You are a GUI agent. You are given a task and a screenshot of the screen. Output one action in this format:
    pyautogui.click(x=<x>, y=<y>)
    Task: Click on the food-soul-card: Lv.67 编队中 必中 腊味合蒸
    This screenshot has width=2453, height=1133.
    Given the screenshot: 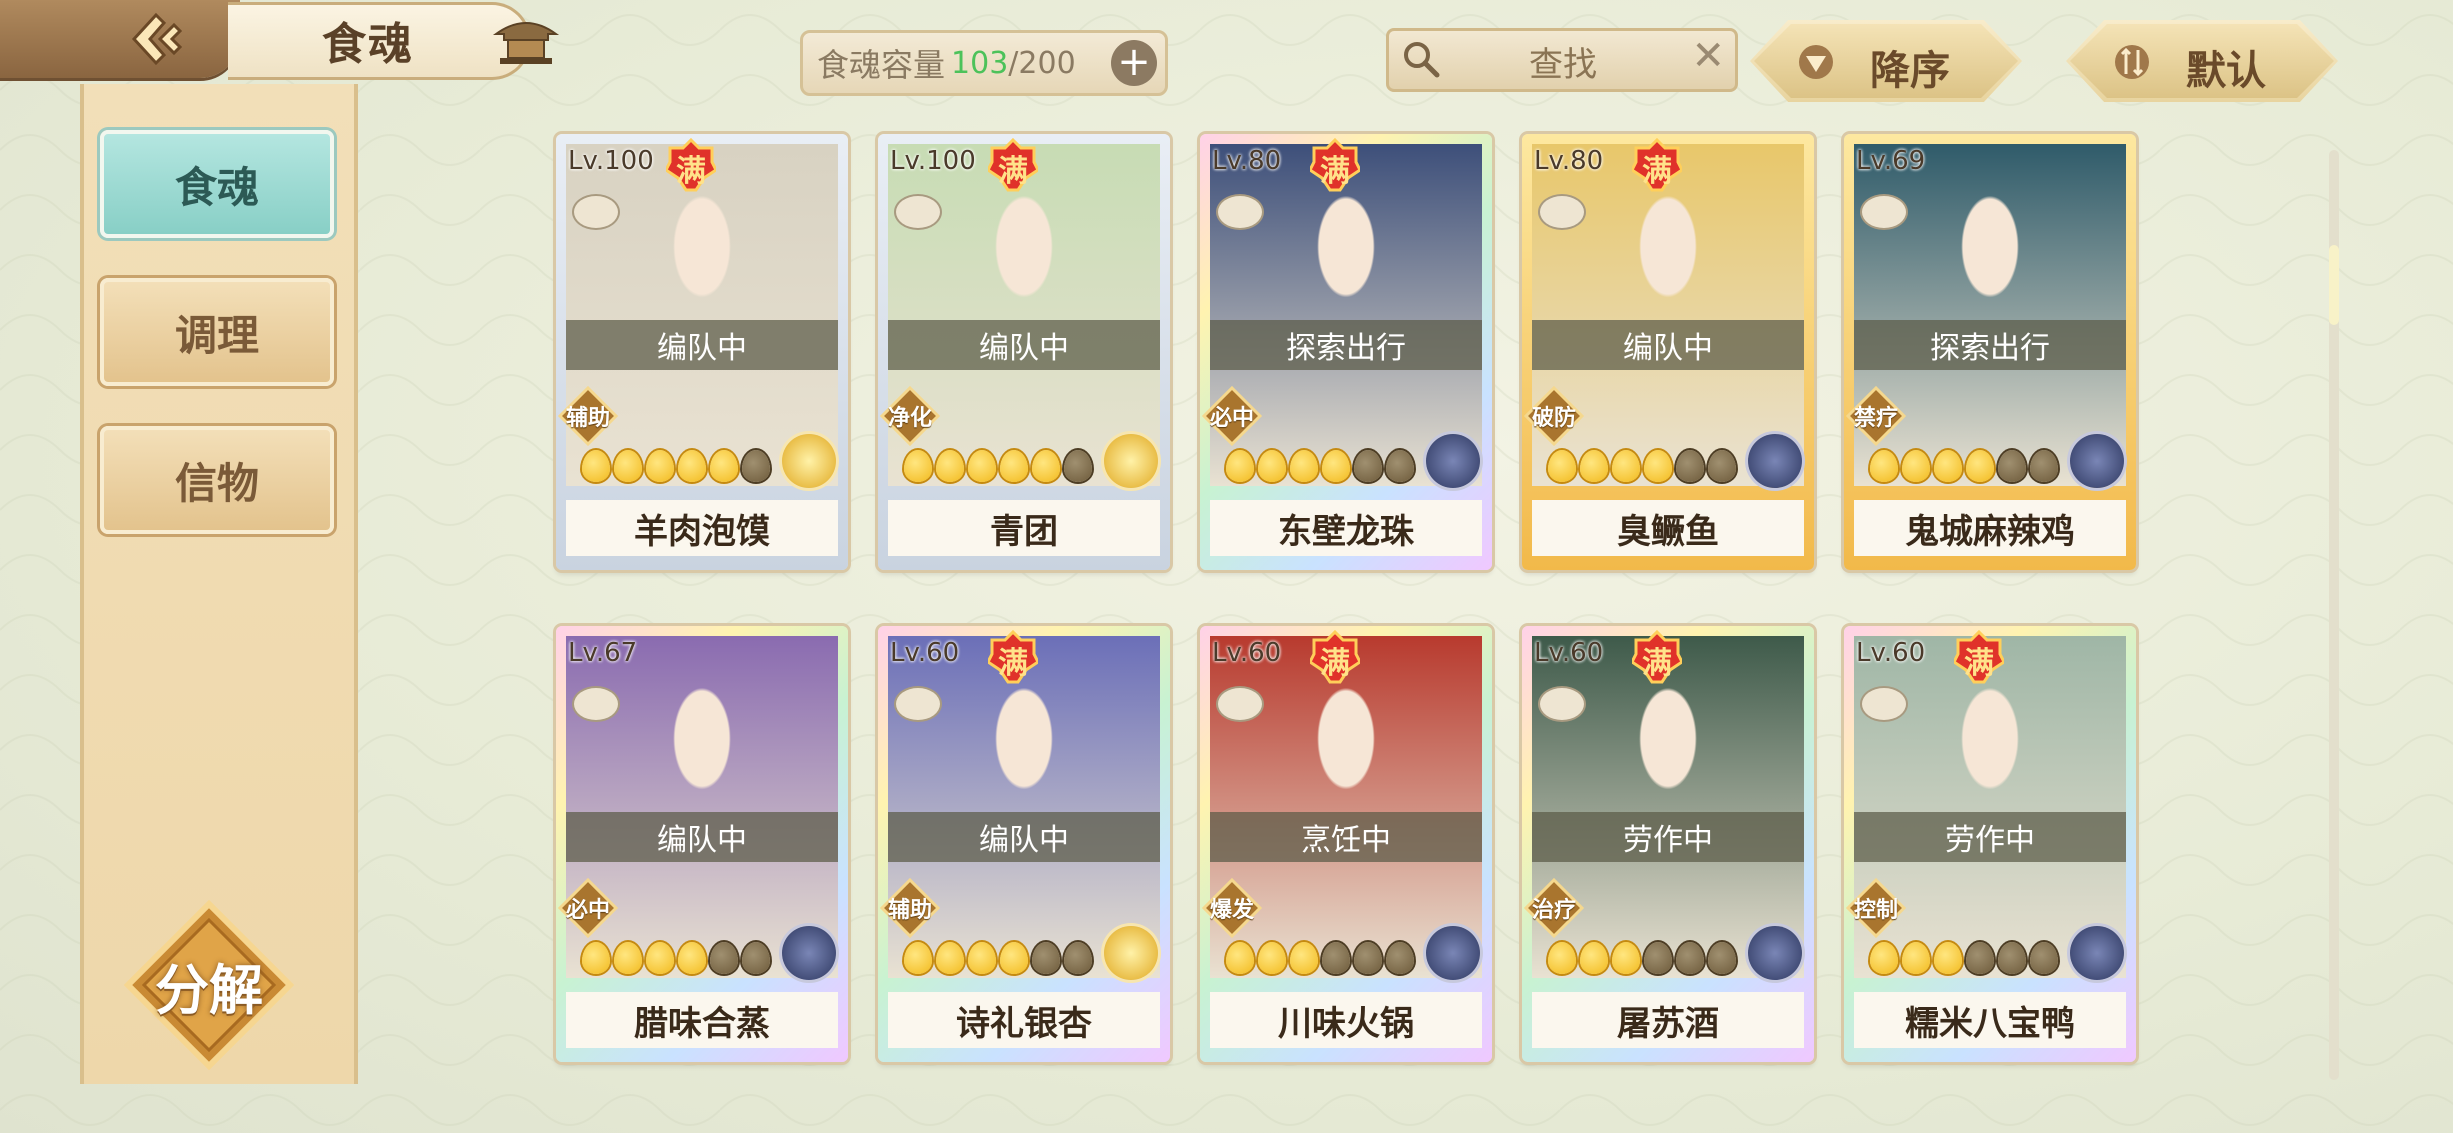 What is the action you would take?
    pyautogui.click(x=702, y=844)
    